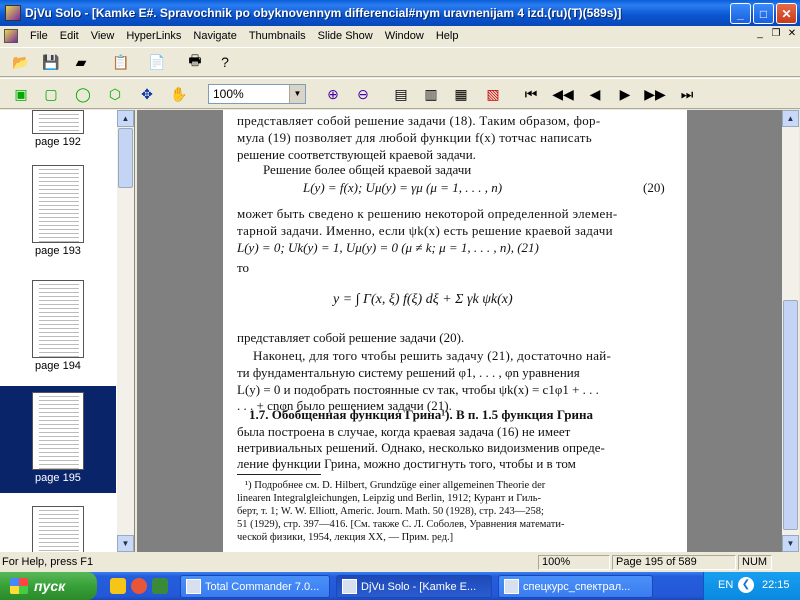 This screenshot has height=600, width=800. I want to click on view-bw-icon: ▥, so click(431, 94).